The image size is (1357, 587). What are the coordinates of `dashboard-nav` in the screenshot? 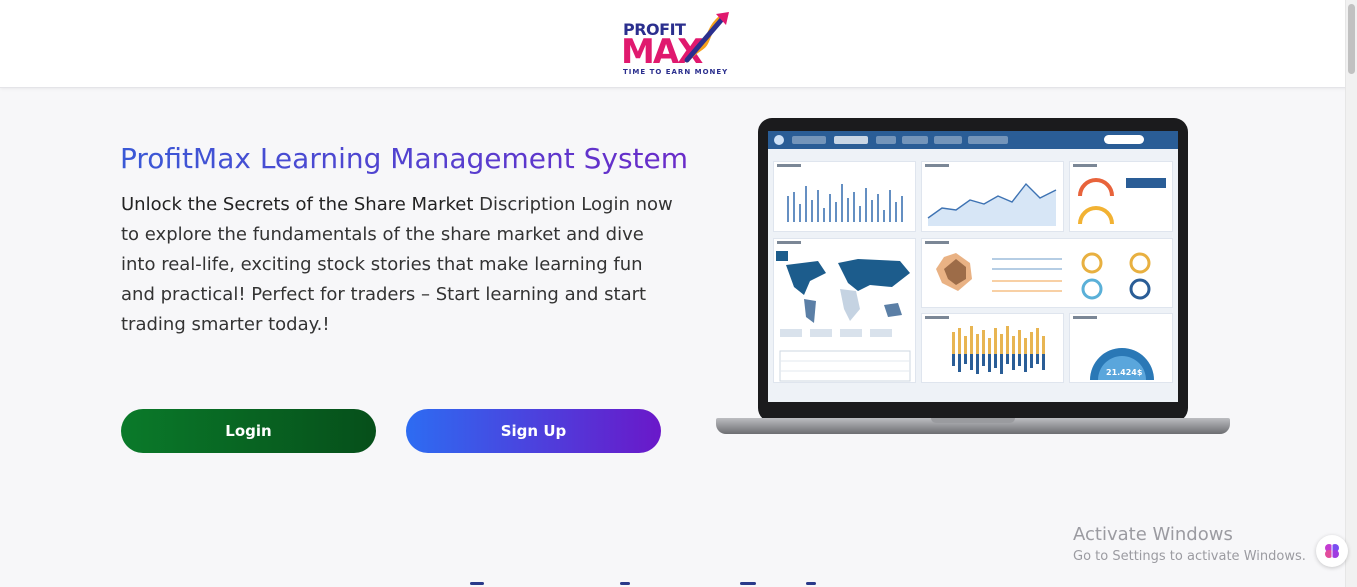 It's located at (973, 140).